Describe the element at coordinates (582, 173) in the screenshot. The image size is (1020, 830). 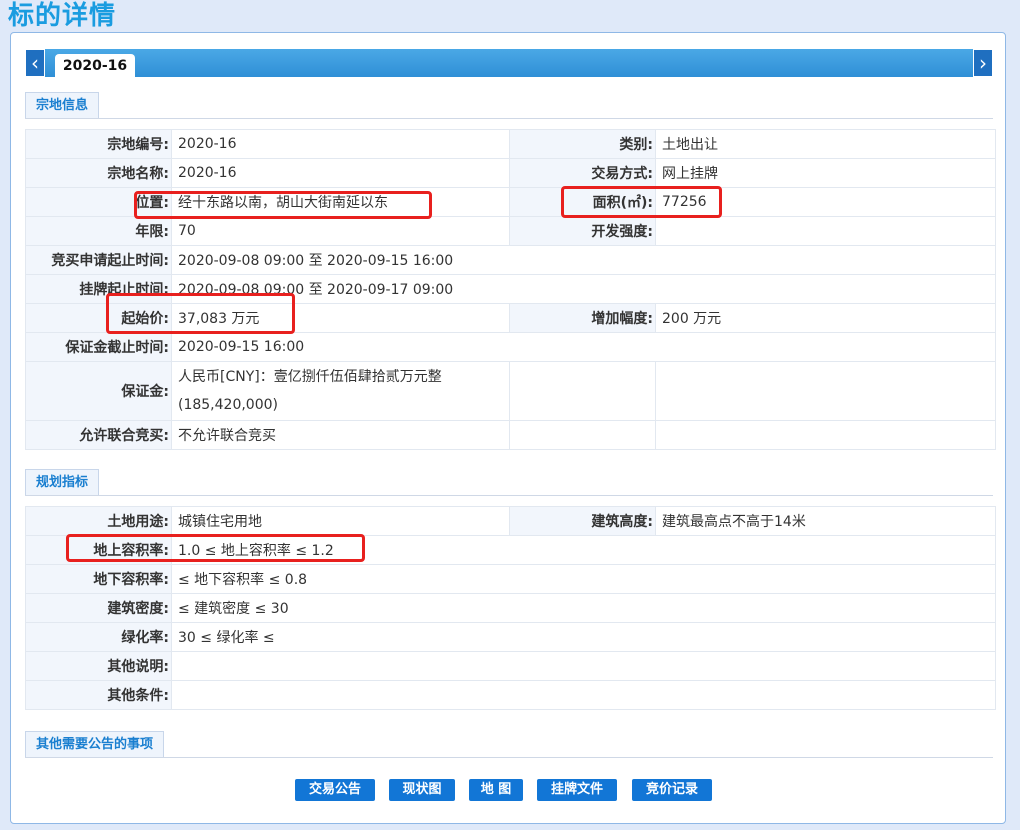
I see `label-trade-method: 交易方式:` at that location.